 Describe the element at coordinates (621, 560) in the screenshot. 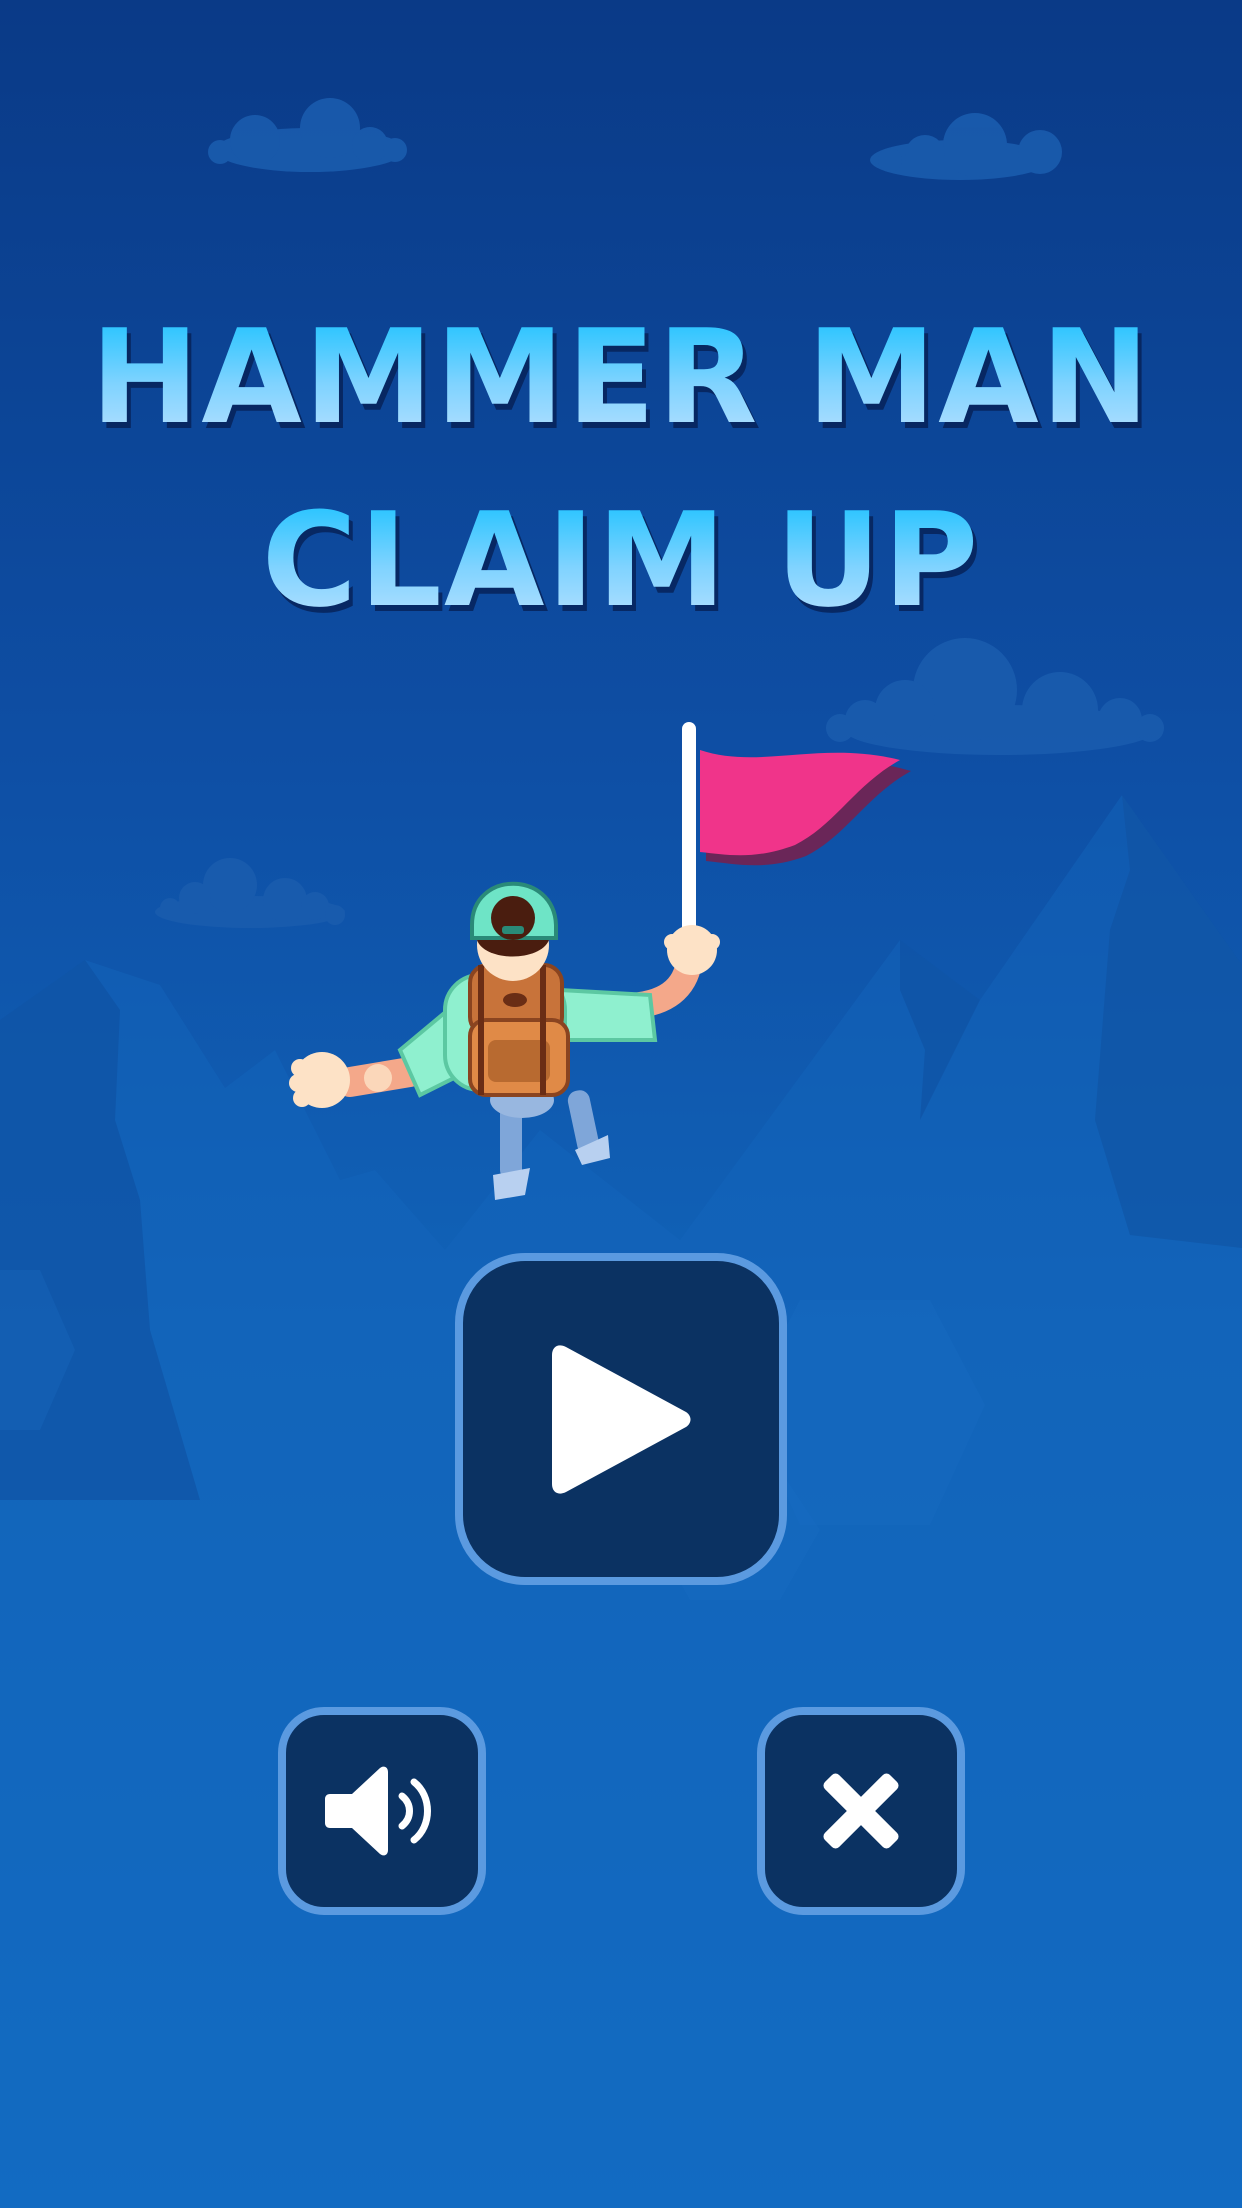

I see `game-title-line-2: CLAIM UP` at that location.